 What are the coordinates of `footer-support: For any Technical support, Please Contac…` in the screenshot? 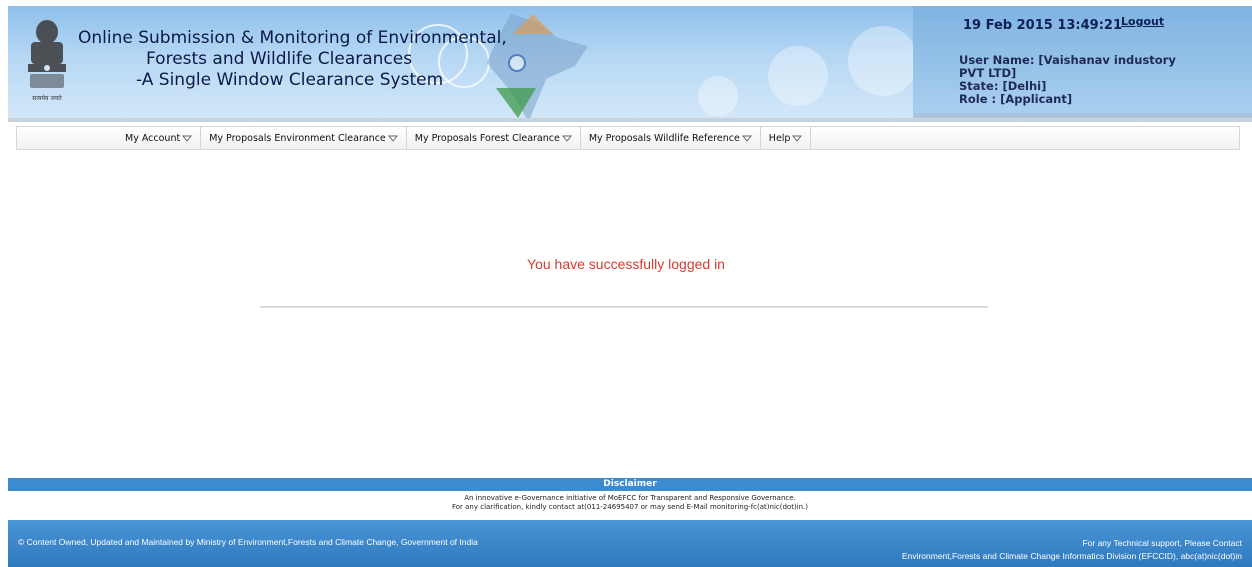 It's located at (1072, 550).